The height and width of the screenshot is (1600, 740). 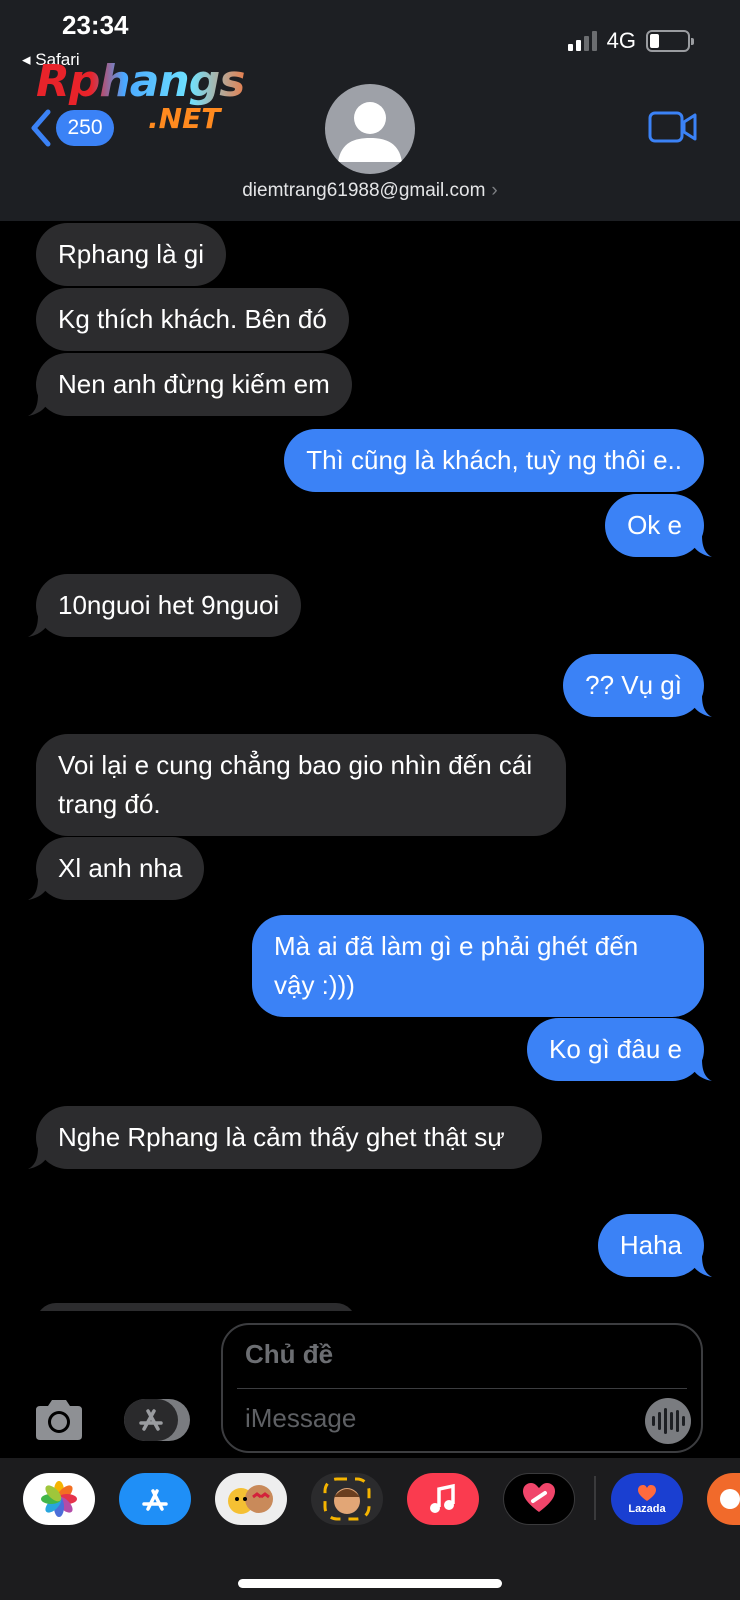 I want to click on status-indicators: 4G, so click(x=630, y=41).